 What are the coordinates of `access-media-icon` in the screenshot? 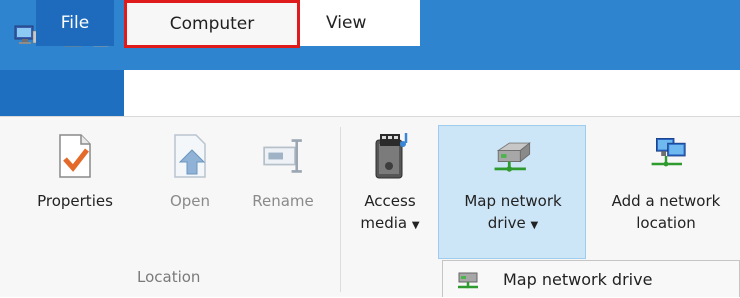 It's located at (390, 156).